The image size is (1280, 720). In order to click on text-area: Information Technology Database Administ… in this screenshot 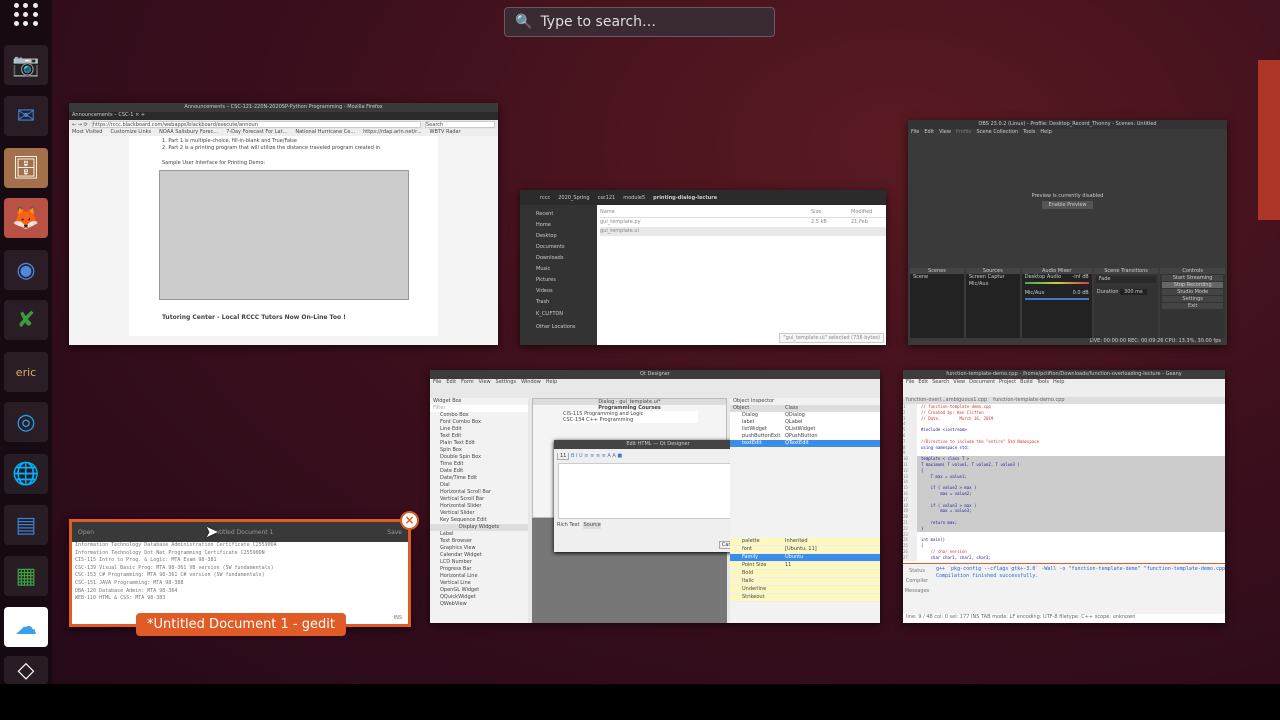, I will do `click(240, 572)`.